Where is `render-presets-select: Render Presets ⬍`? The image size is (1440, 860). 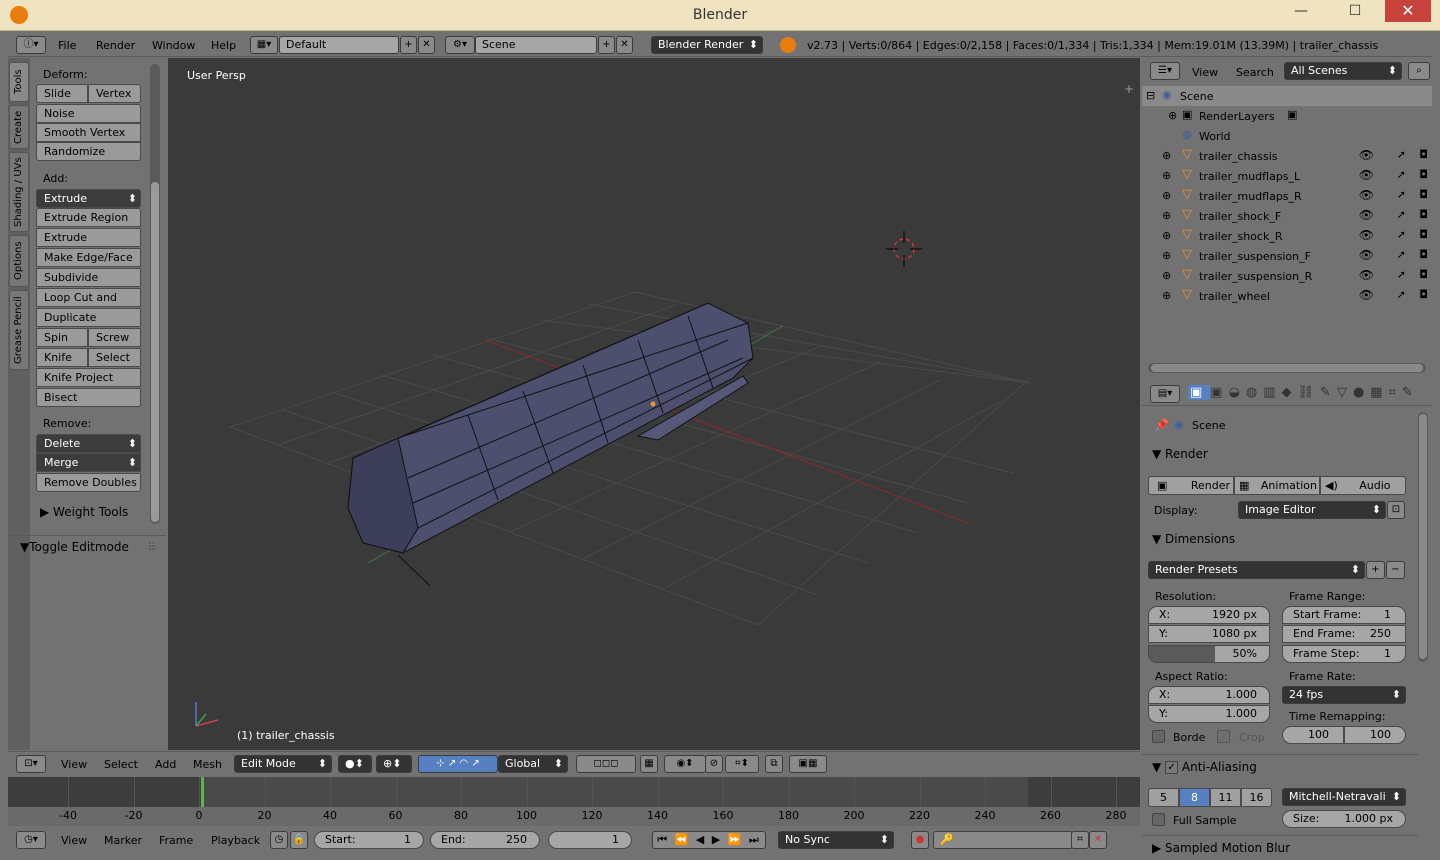
render-presets-select: Render Presets ⬍ is located at coordinates (1256, 570).